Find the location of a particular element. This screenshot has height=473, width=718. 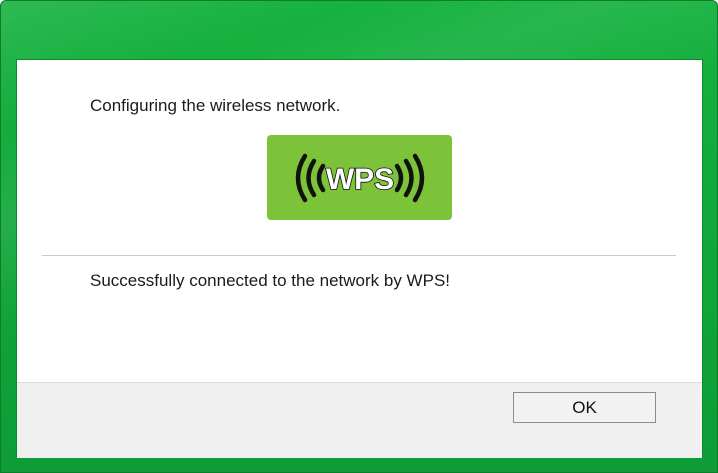

divider is located at coordinates (359, 255).